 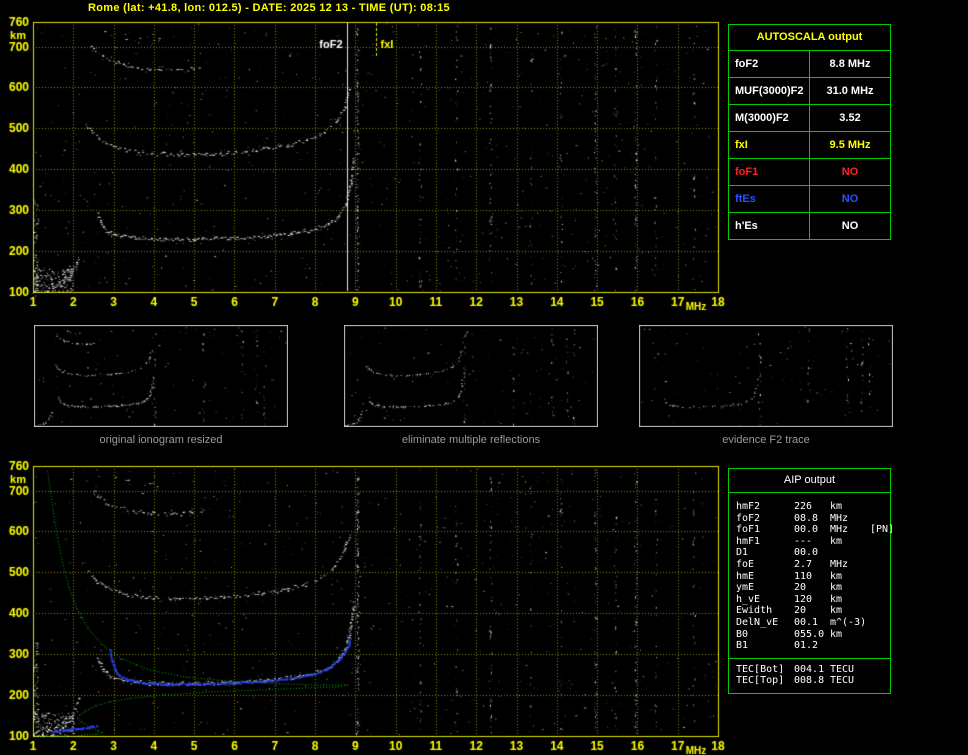 I want to click on aip-row-DelN_vE: DelN_vE 00.1 m^(-3), so click(x=811, y=623).